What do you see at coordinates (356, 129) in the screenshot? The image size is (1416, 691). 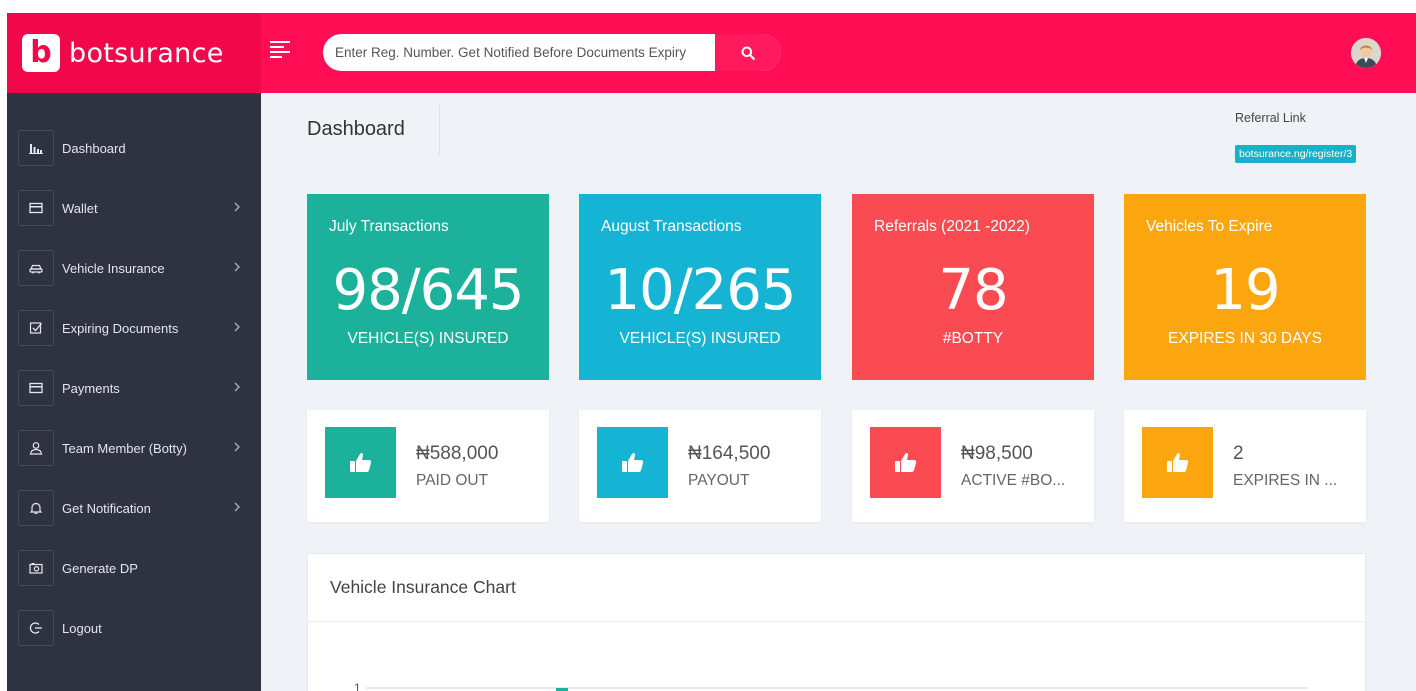 I see `page-title: Dashboard` at bounding box center [356, 129].